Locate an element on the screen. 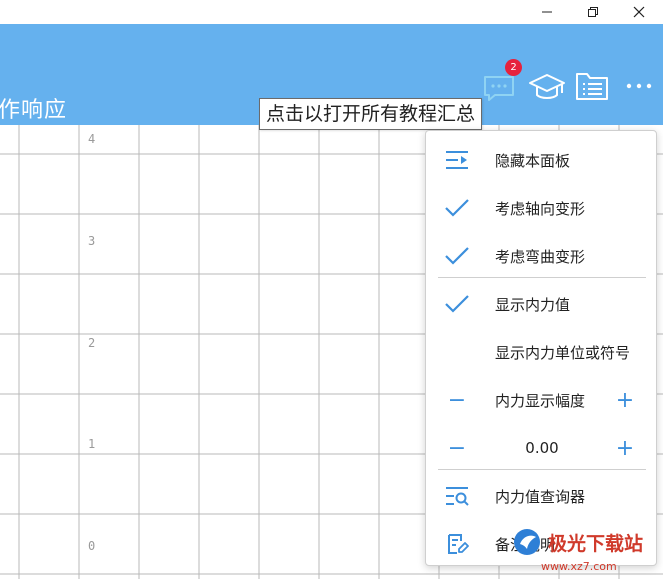  project-list-button is located at coordinates (592, 86).